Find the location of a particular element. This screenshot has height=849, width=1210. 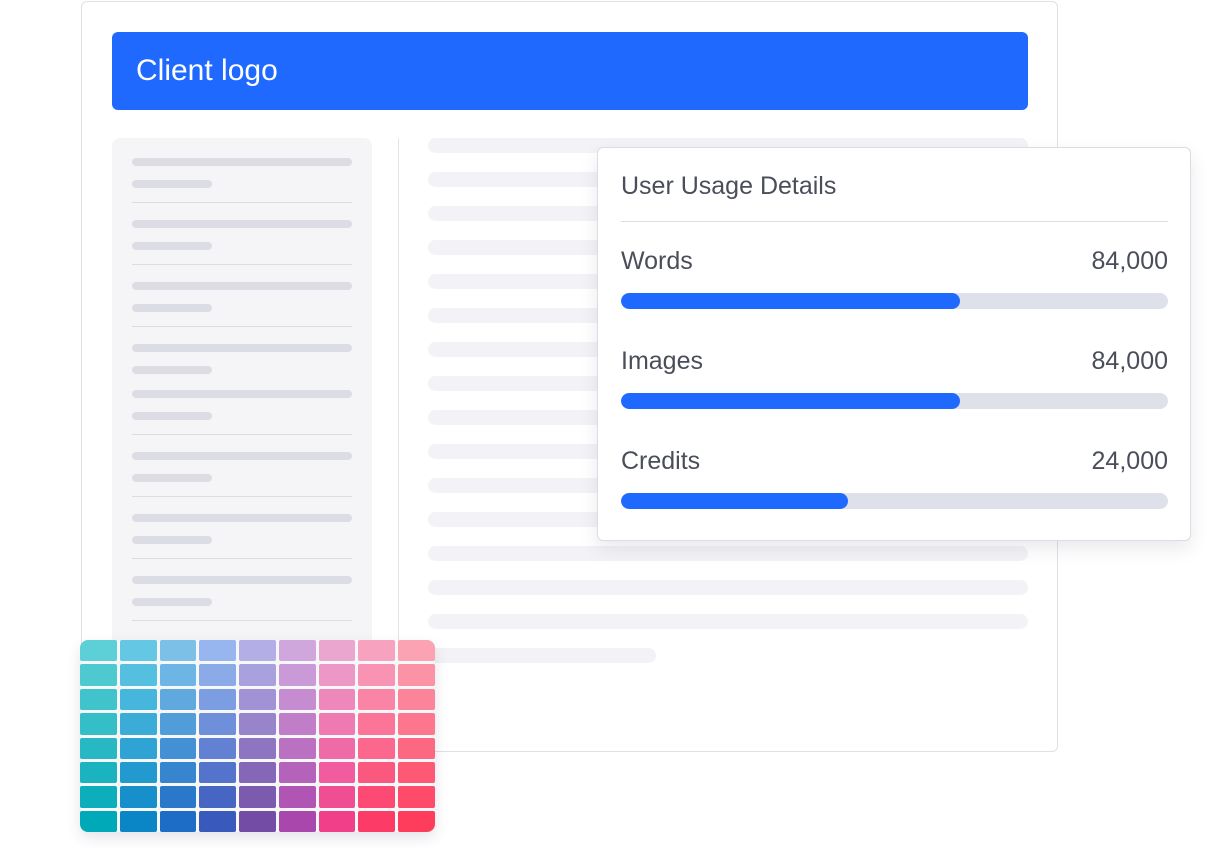

metric-label: Words is located at coordinates (657, 261).